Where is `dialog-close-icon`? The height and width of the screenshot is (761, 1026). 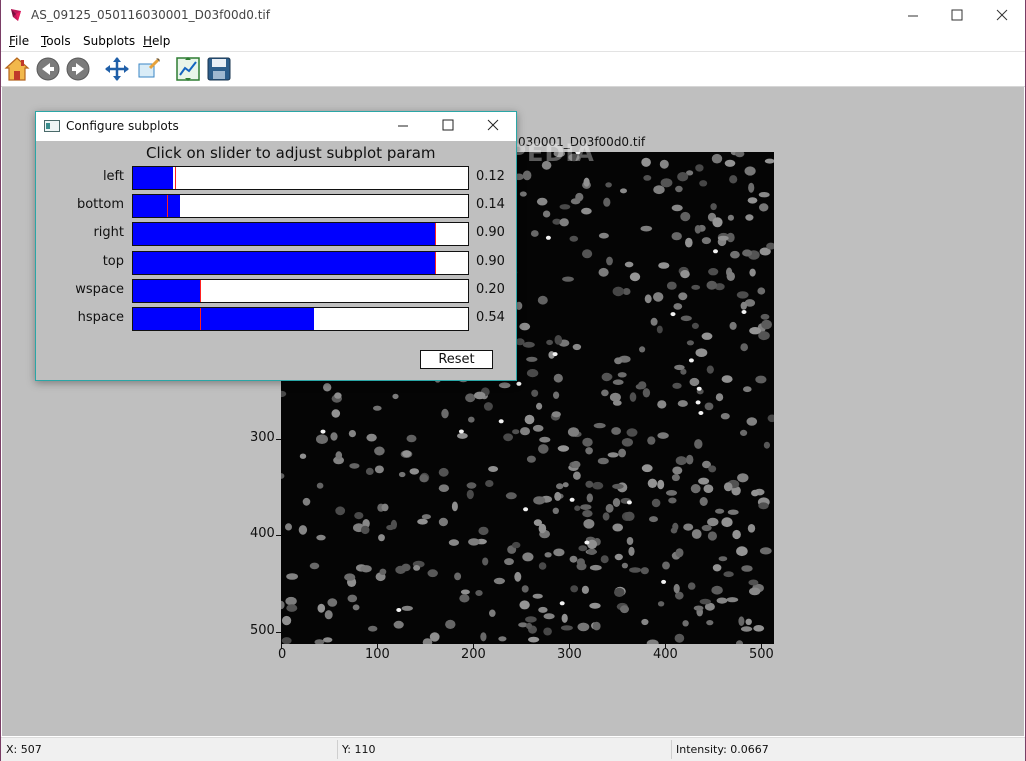
dialog-close-icon is located at coordinates (493, 126).